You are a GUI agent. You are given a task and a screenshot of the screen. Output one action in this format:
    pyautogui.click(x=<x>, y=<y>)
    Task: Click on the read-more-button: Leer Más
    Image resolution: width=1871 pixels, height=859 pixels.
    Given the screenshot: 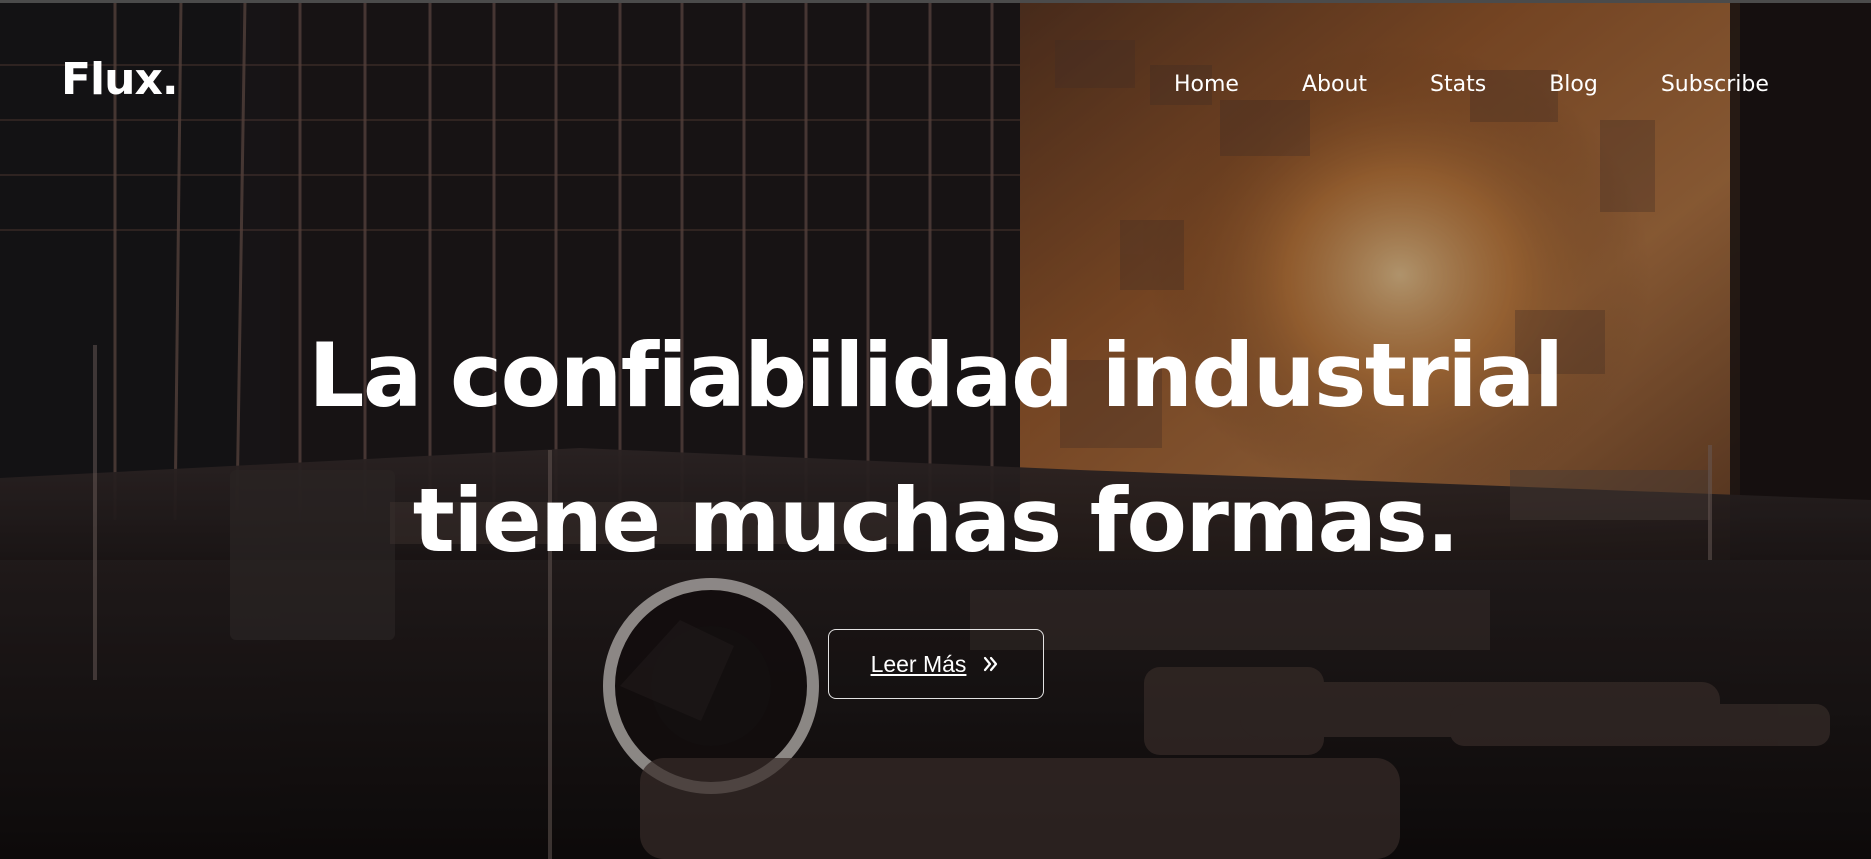 What is the action you would take?
    pyautogui.click(x=936, y=664)
    